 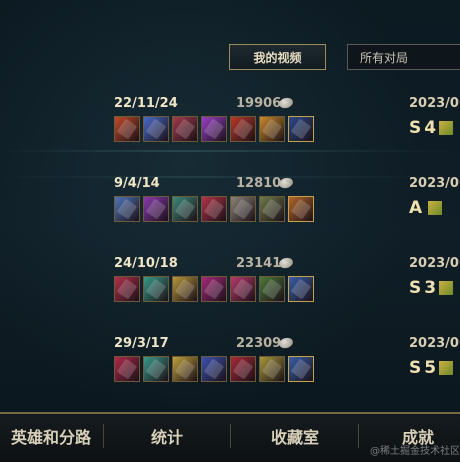 I want to click on kda-score: 29/3/17, so click(x=141, y=343).